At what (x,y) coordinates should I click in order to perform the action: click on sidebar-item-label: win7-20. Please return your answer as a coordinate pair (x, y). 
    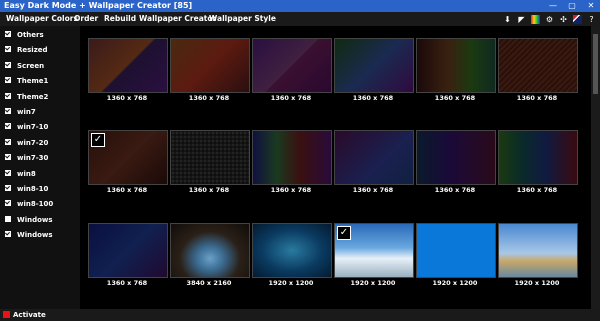
    Looking at the image, I should click on (33, 142).